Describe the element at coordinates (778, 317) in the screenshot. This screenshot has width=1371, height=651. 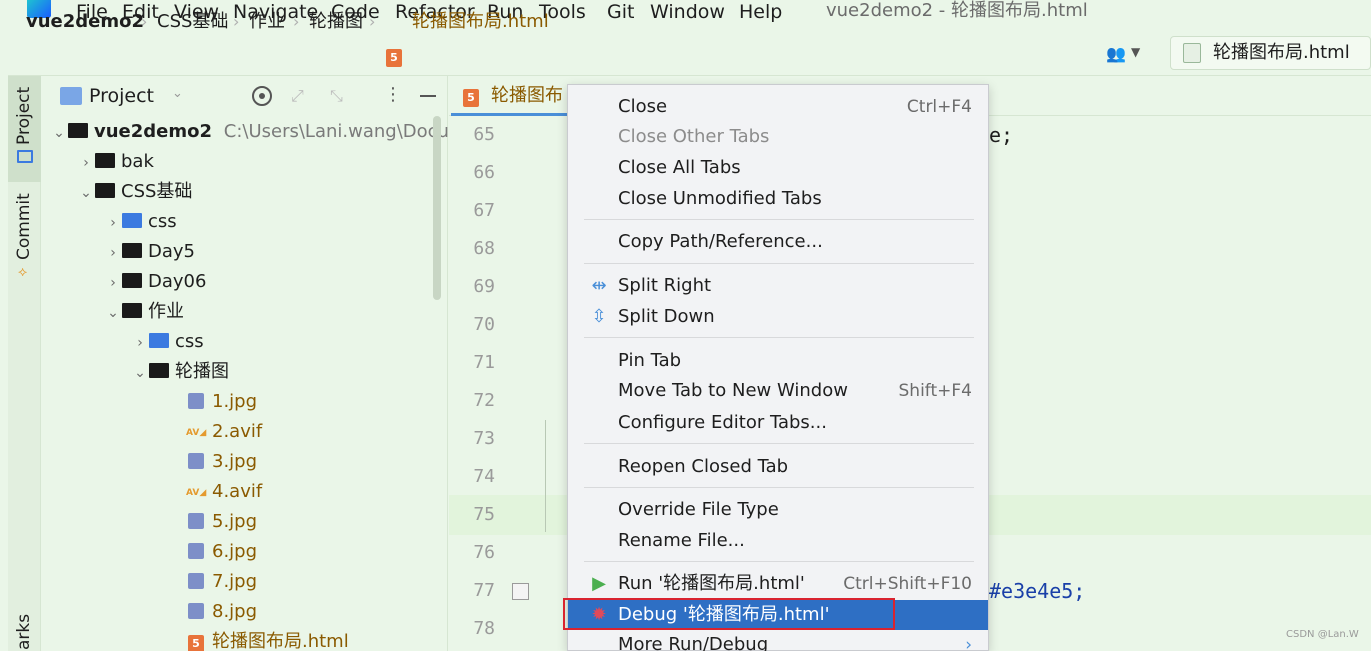
I see `menu-item-split-down: ⇳ Split Down` at that location.